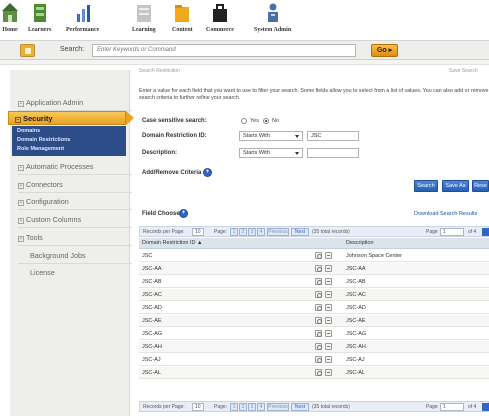  Describe the element at coordinates (77, 201) in the screenshot. I see `sidebar-item-configuration: + Configuration` at that location.